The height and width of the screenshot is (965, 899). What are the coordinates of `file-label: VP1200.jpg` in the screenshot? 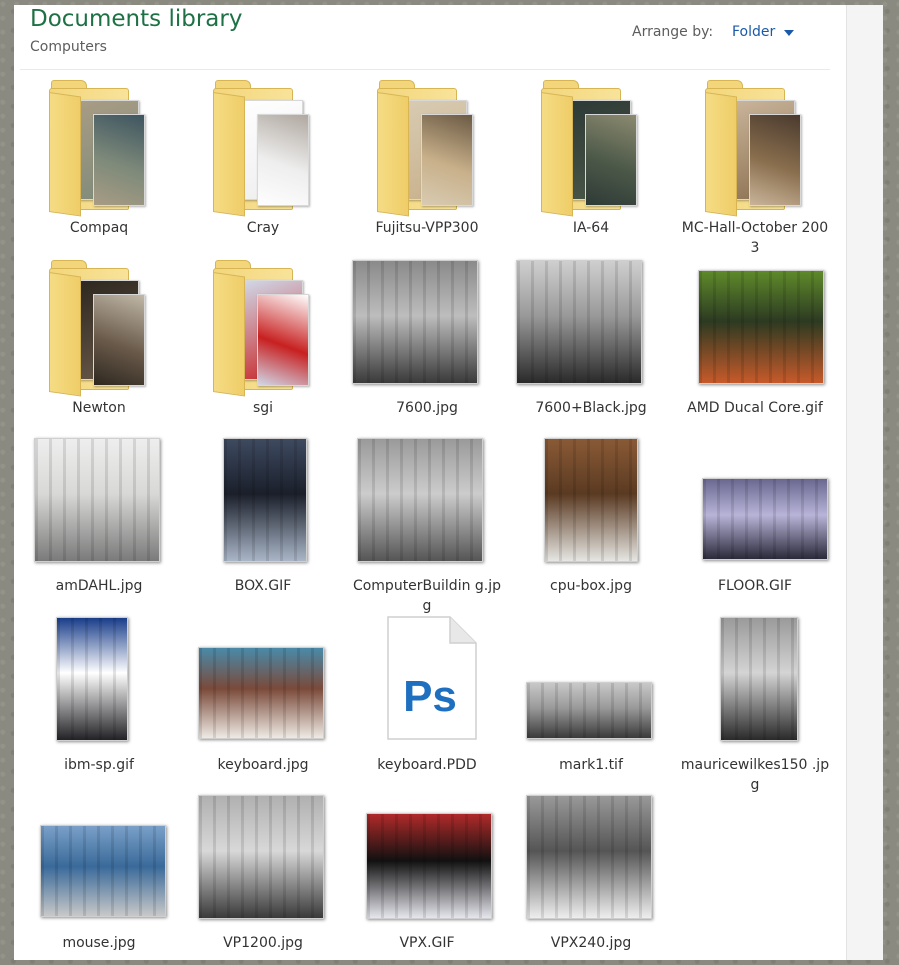 It's located at (263, 943).